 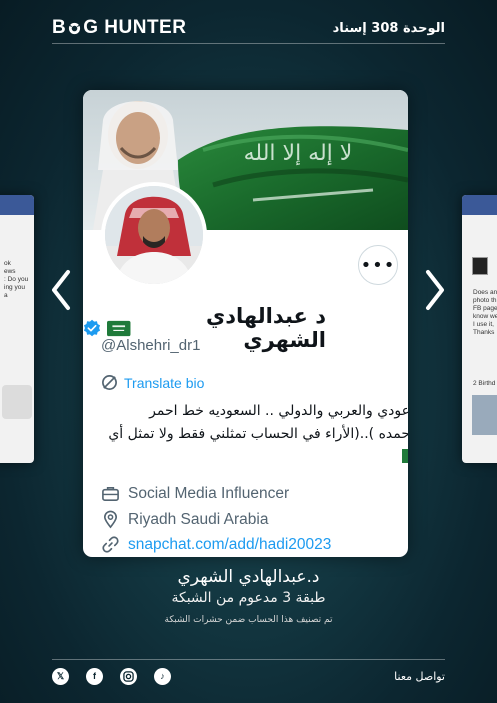 What do you see at coordinates (162, 676) in the screenshot?
I see `tiktok-icon: ♪` at bounding box center [162, 676].